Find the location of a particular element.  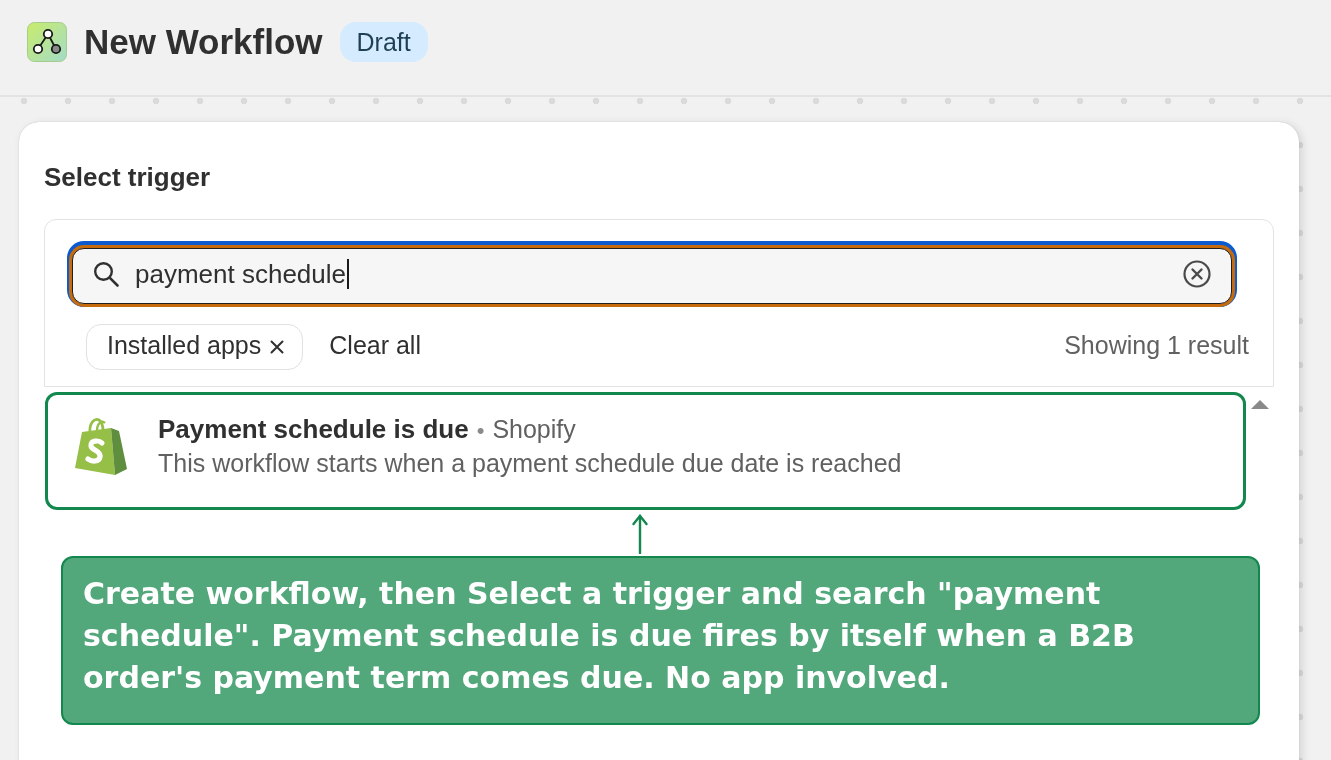

trigger-result: Payment schedule is due • Shopify This workflow starts when a payment schedule due date is reached is located at coordinates (645, 451).